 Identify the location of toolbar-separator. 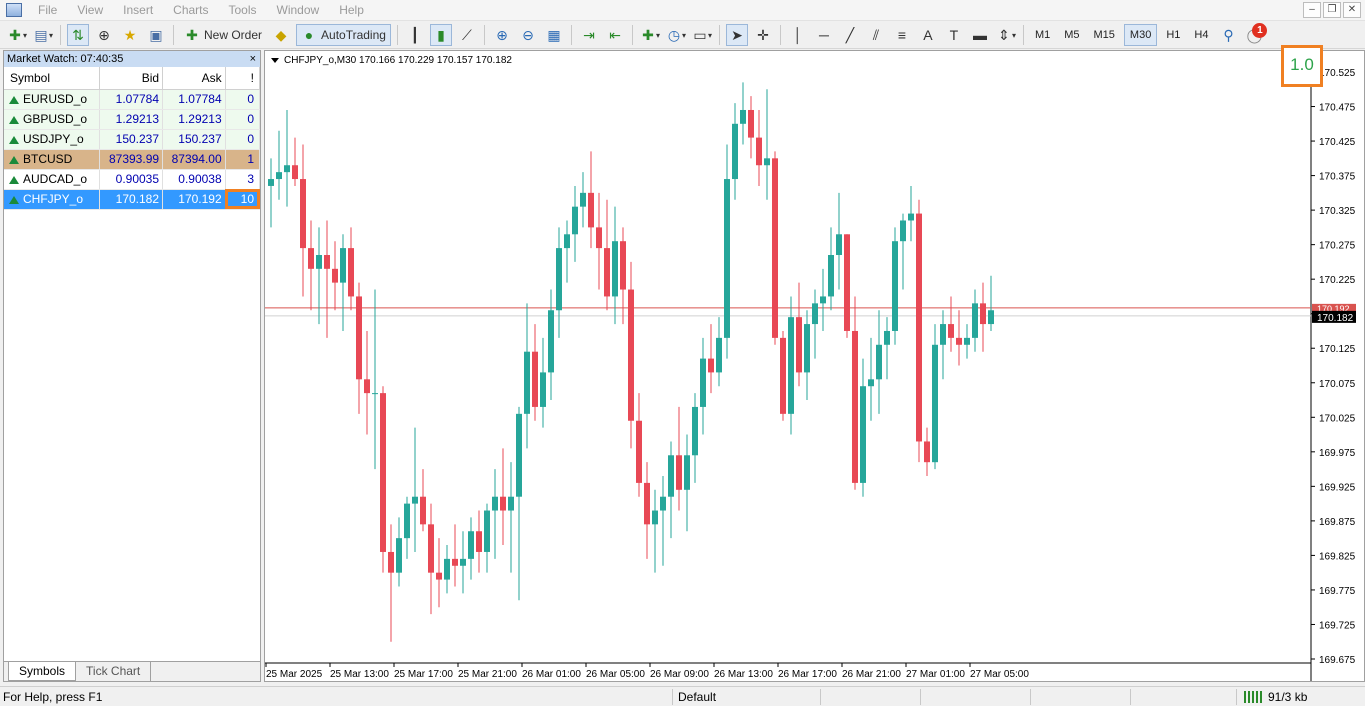
(780, 35).